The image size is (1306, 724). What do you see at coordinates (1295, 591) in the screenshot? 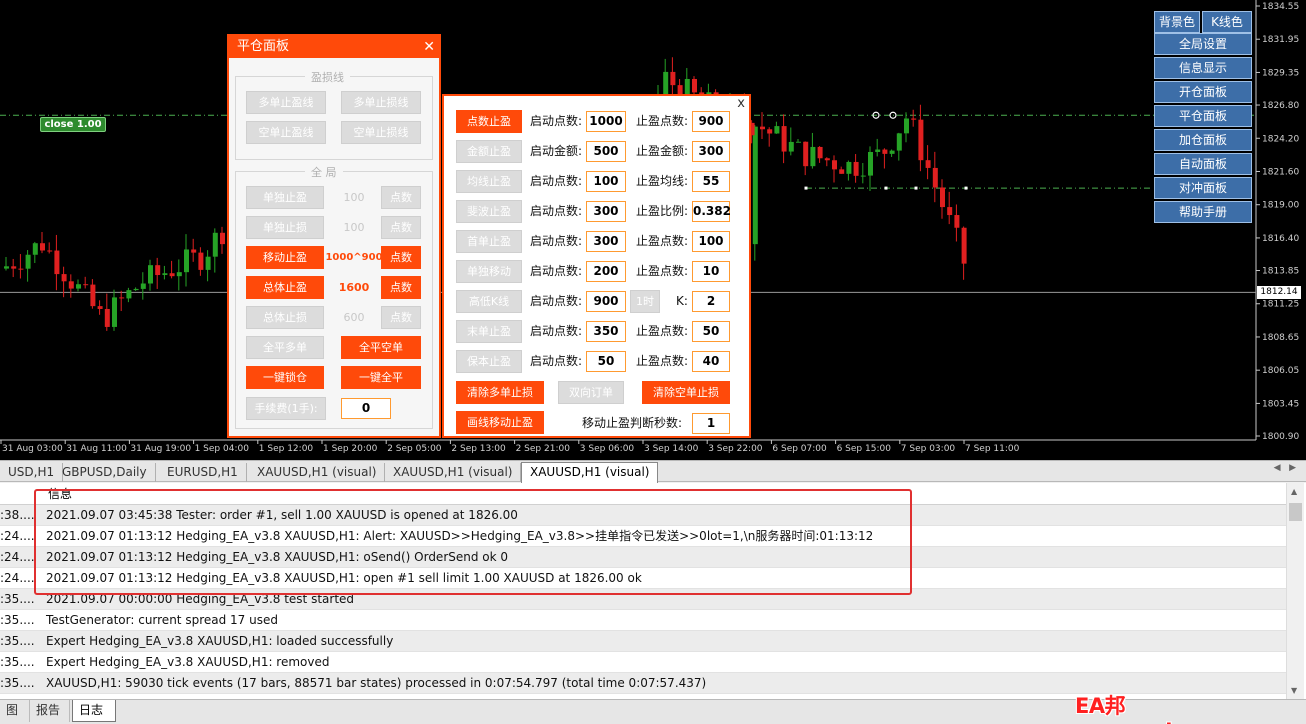
I see `log-scrollbar: ▲ ▼` at bounding box center [1295, 591].